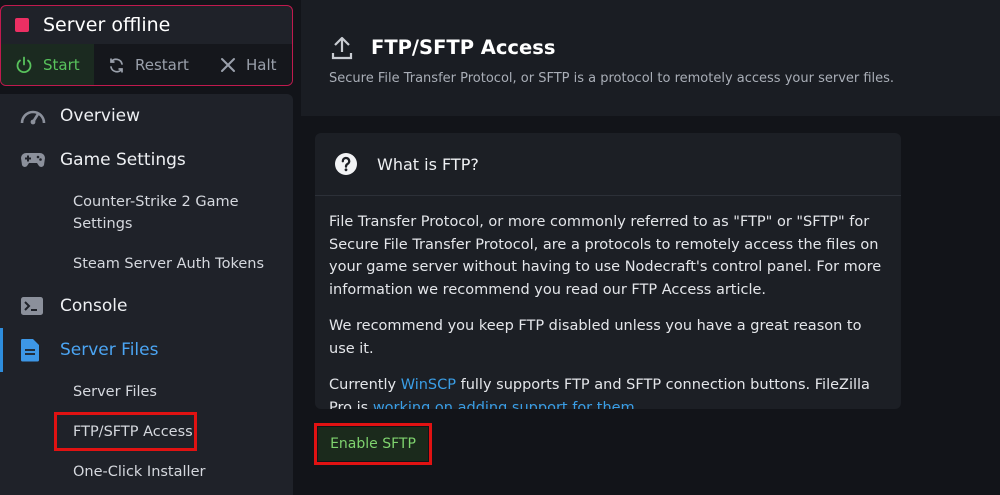 This screenshot has height=495, width=1000. I want to click on sidebar-subitem-server-files: Server Files, so click(115, 392).